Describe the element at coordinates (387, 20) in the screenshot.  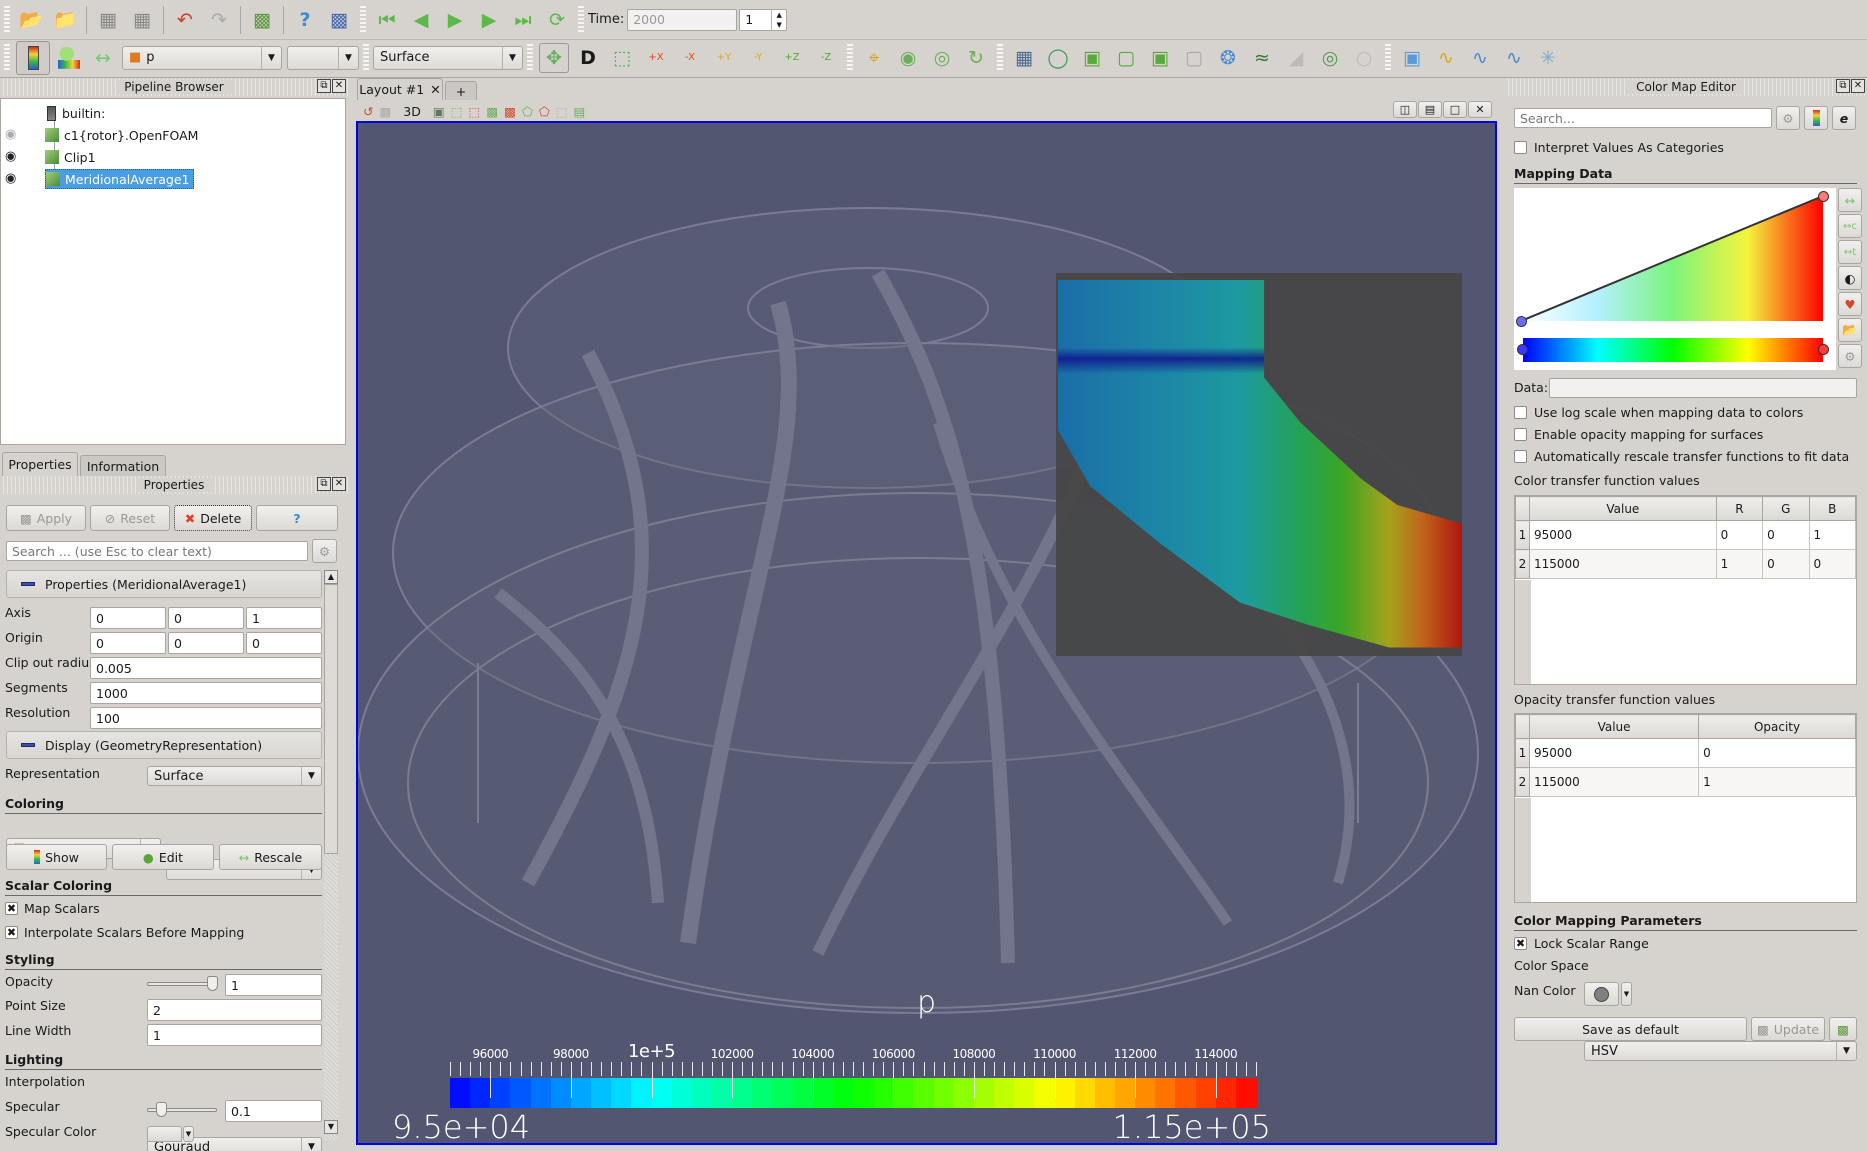
I see `first-frame-icon: ⏮` at that location.